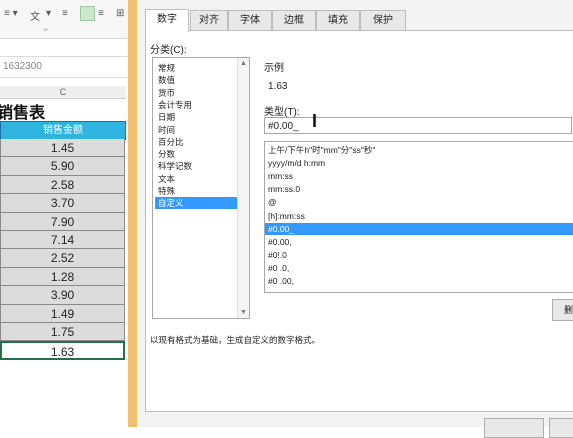 The width and height of the screenshot is (573, 438). What do you see at coordinates (62, 148) in the screenshot?
I see `table-cell: 1.45` at bounding box center [62, 148].